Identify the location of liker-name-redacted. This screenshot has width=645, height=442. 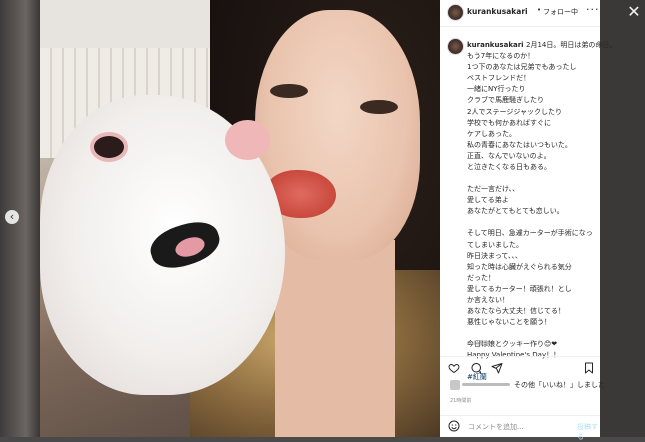
(486, 384).